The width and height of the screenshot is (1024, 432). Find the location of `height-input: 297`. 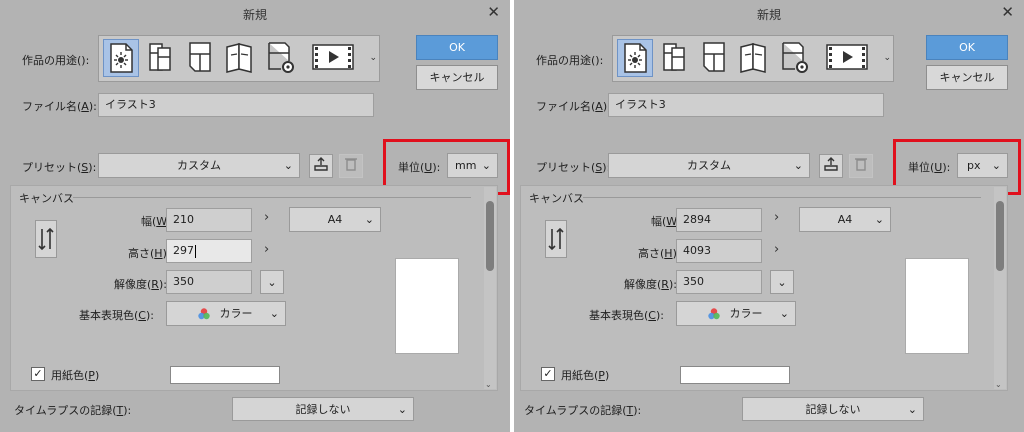

height-input: 297 is located at coordinates (209, 251).